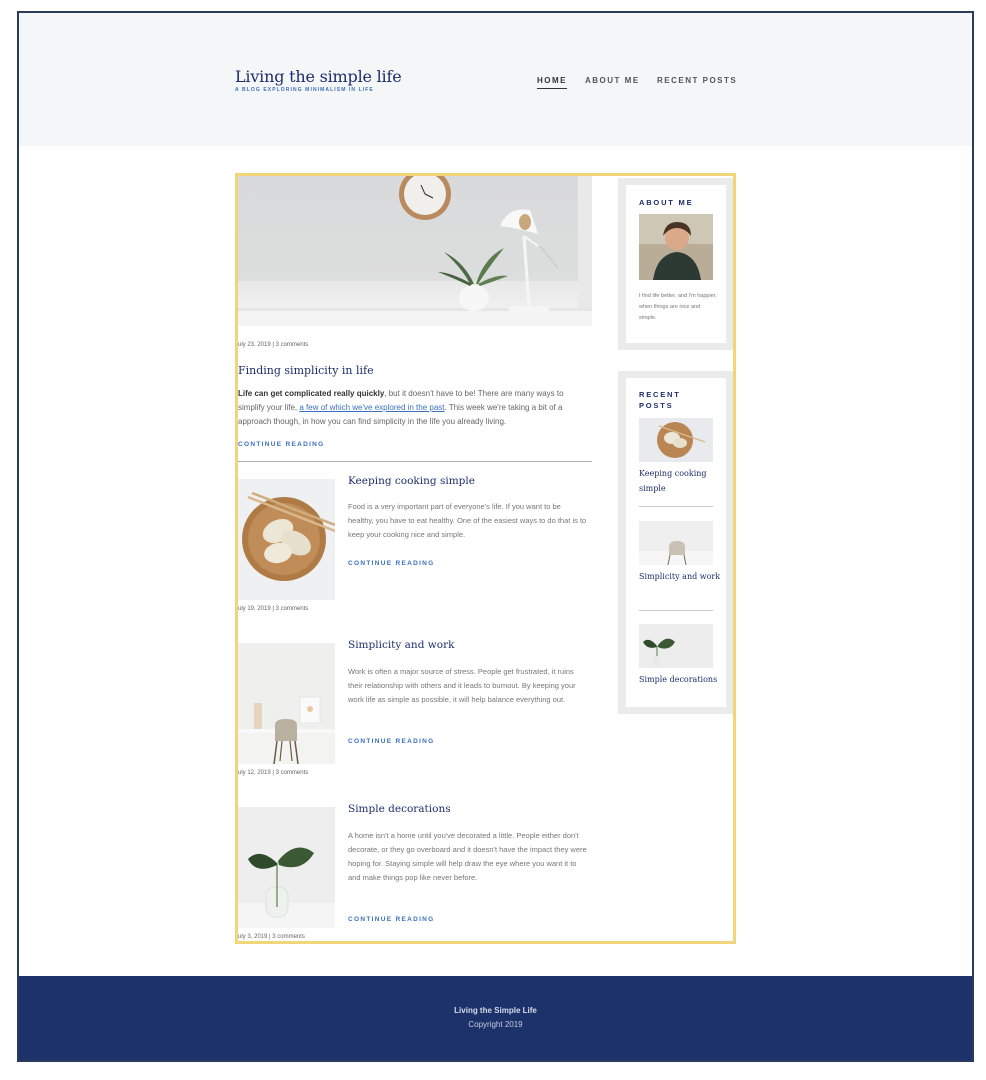  Describe the element at coordinates (680, 576) in the screenshot. I see `recent-post-link-work: Simplicity and work` at that location.